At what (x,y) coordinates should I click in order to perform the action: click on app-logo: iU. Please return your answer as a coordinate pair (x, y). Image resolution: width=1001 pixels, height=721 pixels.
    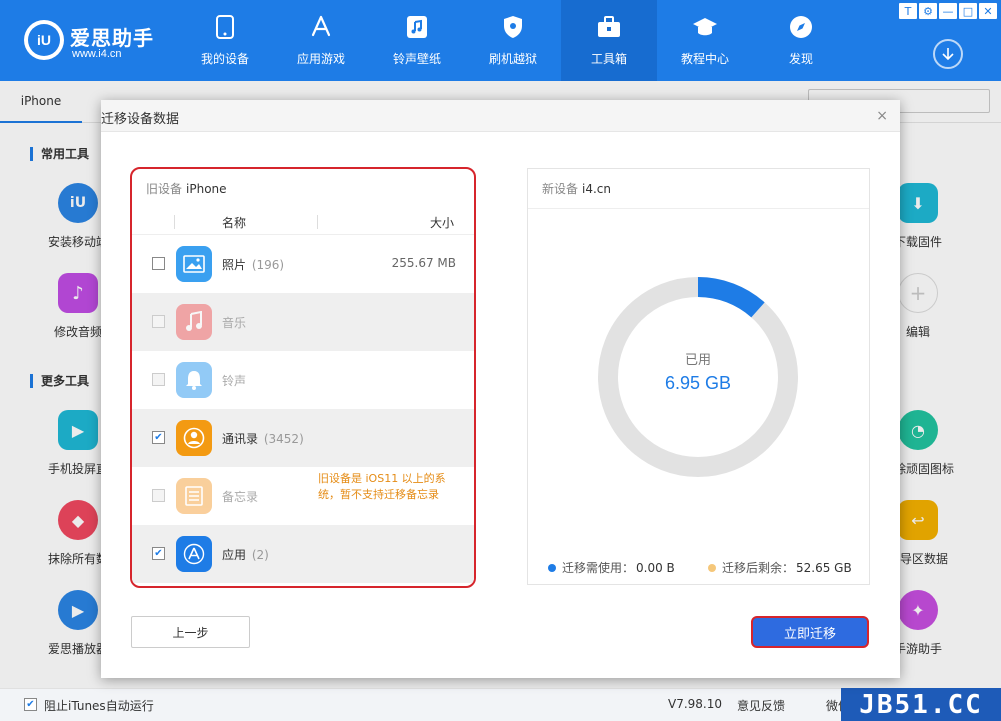
    Looking at the image, I should click on (44, 40).